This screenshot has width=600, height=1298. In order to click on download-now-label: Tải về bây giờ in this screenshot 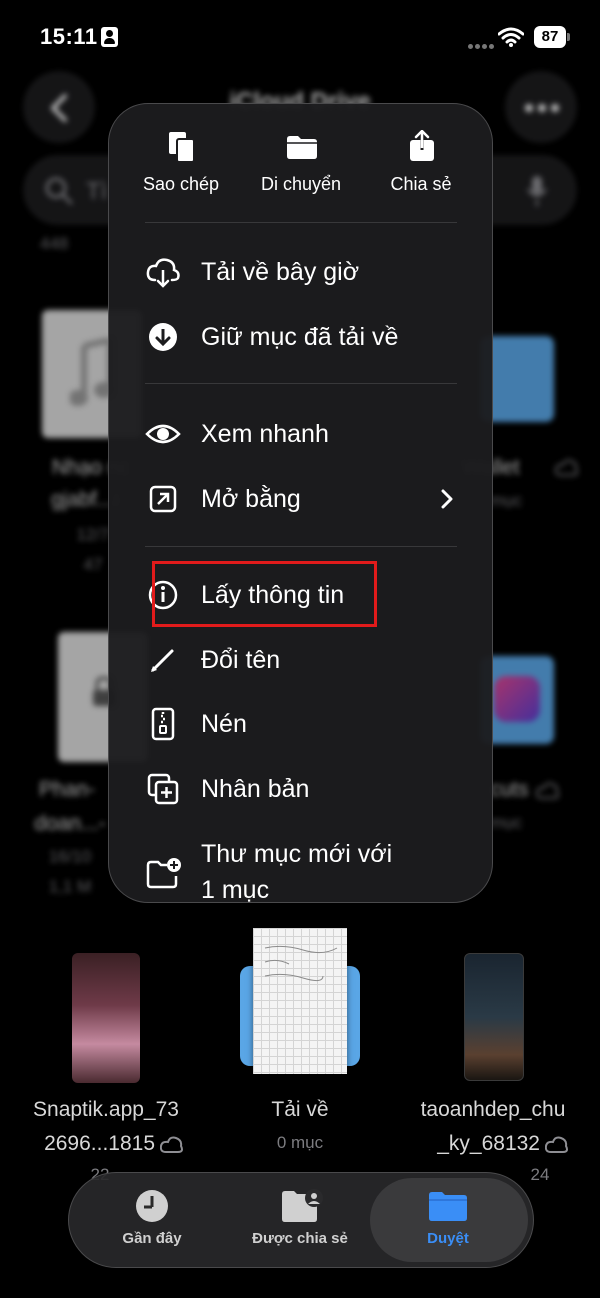, I will do `click(280, 272)`.